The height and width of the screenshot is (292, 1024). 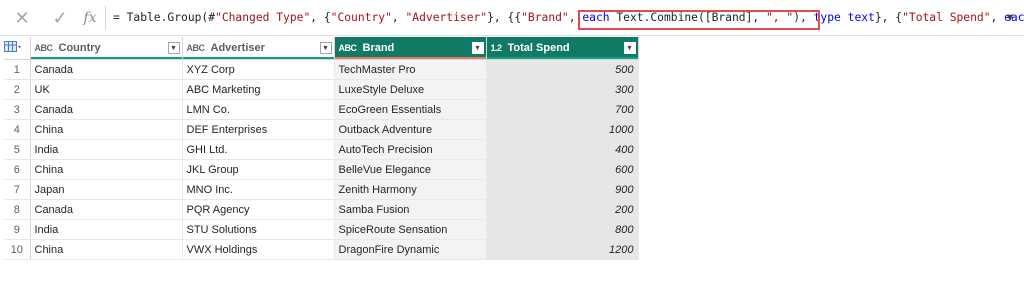 I want to click on cell-country: Japan, so click(x=106, y=189).